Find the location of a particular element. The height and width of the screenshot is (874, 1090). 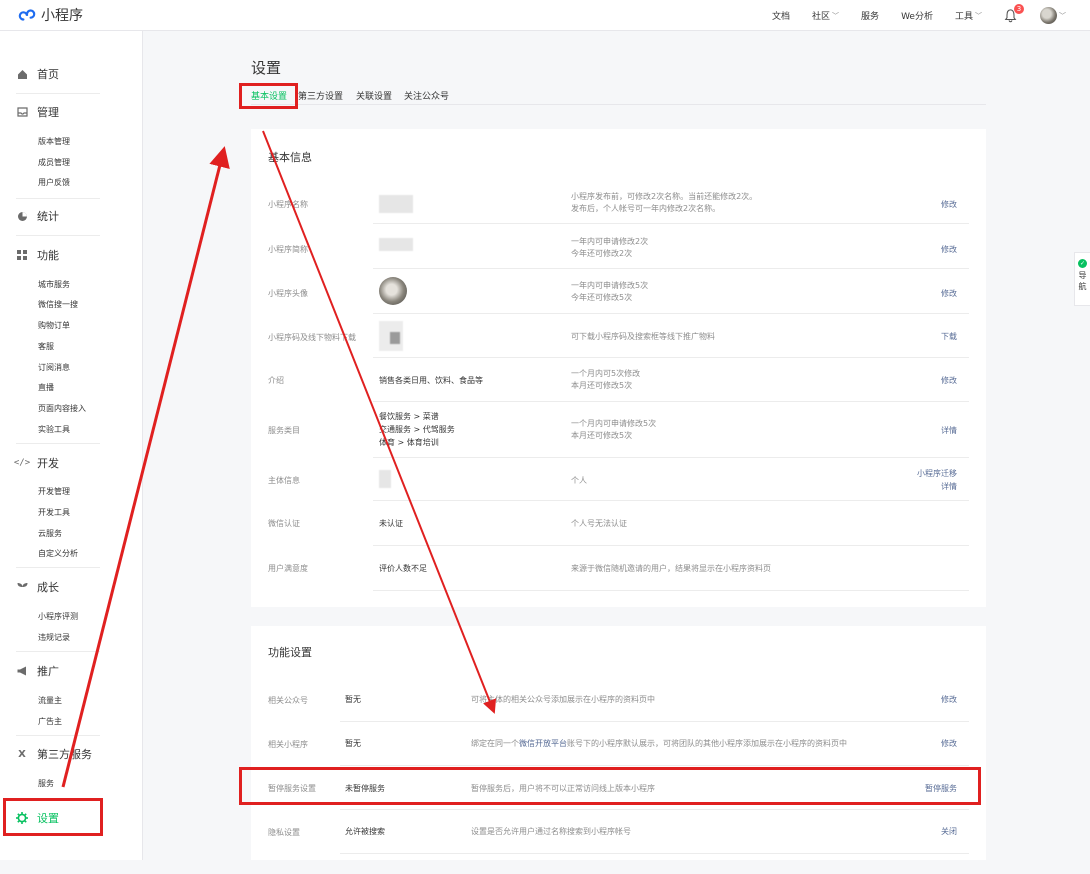

user-menu: ﹀ is located at coordinates (1053, 15).